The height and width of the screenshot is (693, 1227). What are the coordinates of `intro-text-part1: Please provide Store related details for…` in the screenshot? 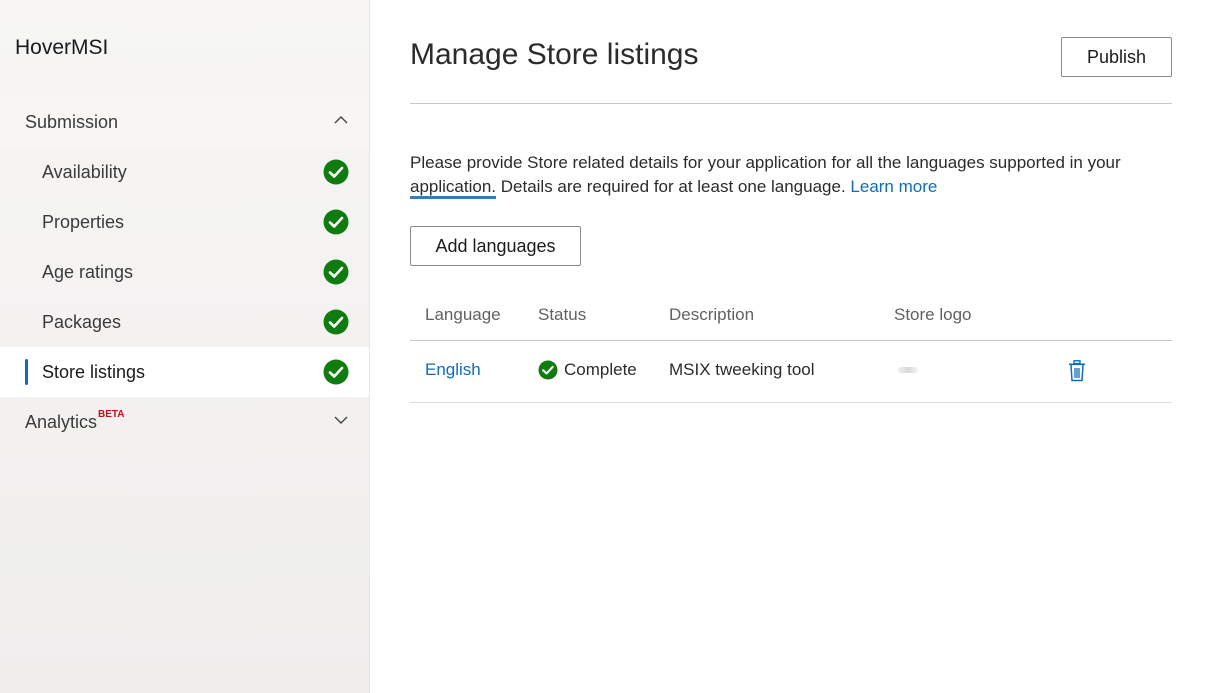 It's located at (765, 162).